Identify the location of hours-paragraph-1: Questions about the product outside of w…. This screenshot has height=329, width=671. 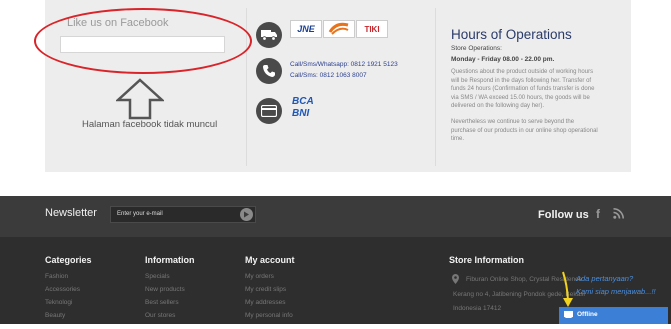
(535, 89).